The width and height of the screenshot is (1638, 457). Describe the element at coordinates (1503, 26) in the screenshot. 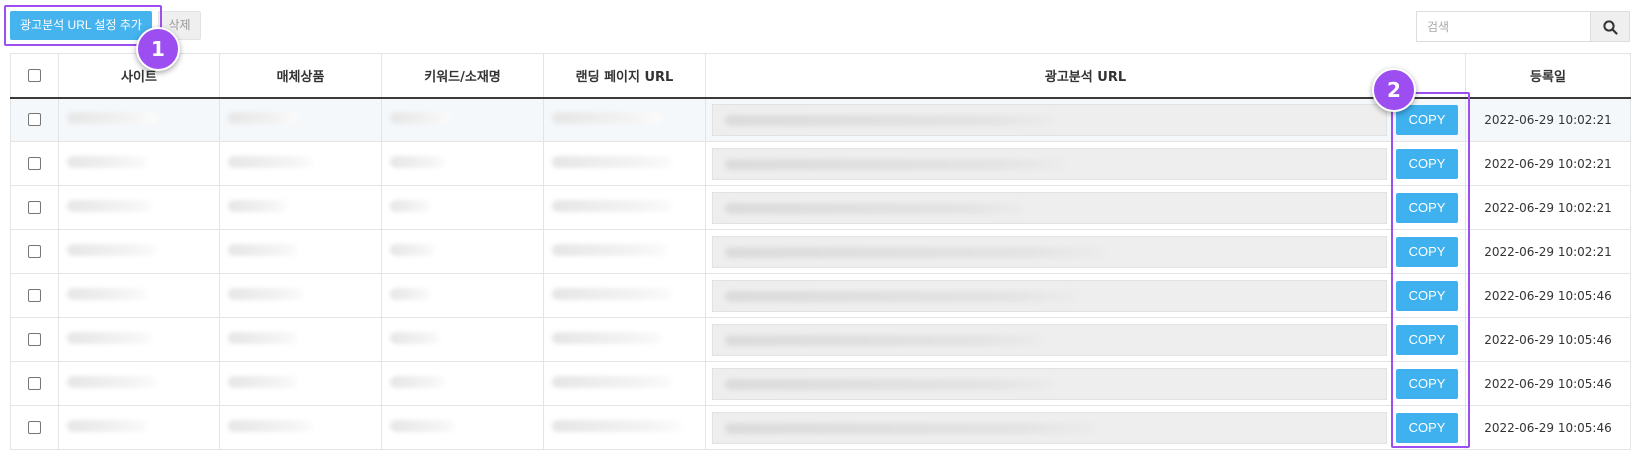

I see `search-input` at that location.